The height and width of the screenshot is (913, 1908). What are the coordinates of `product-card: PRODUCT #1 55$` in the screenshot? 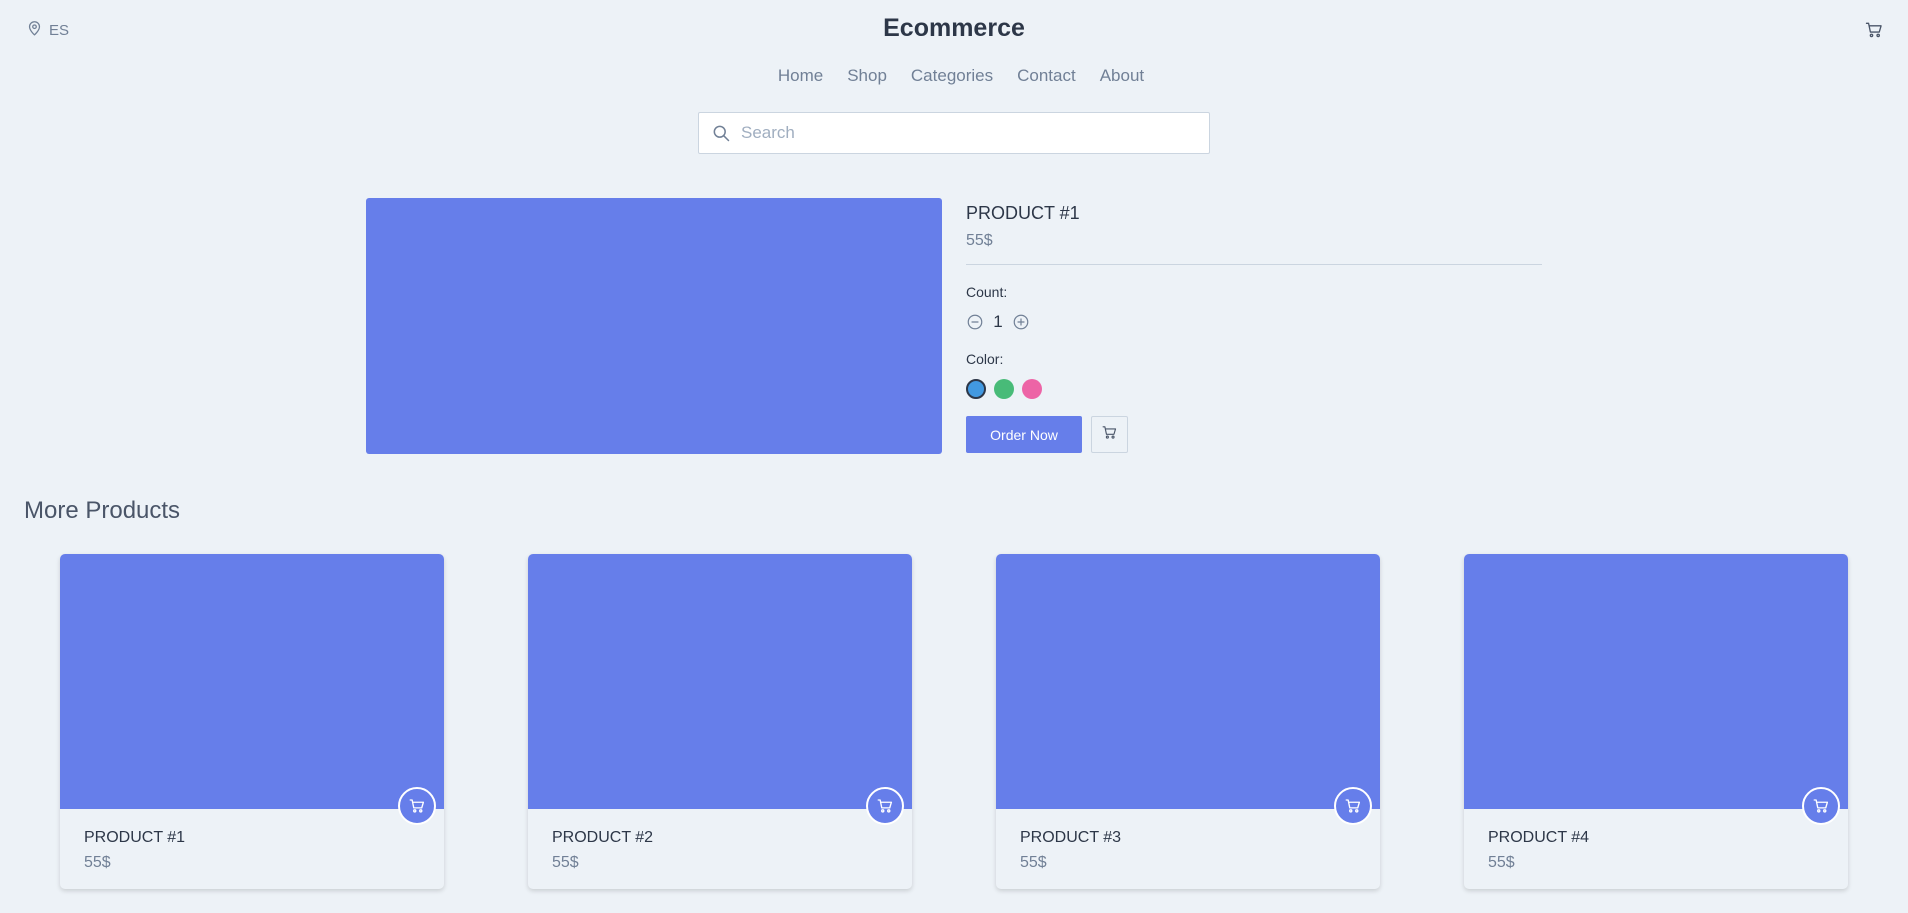 It's located at (252, 721).